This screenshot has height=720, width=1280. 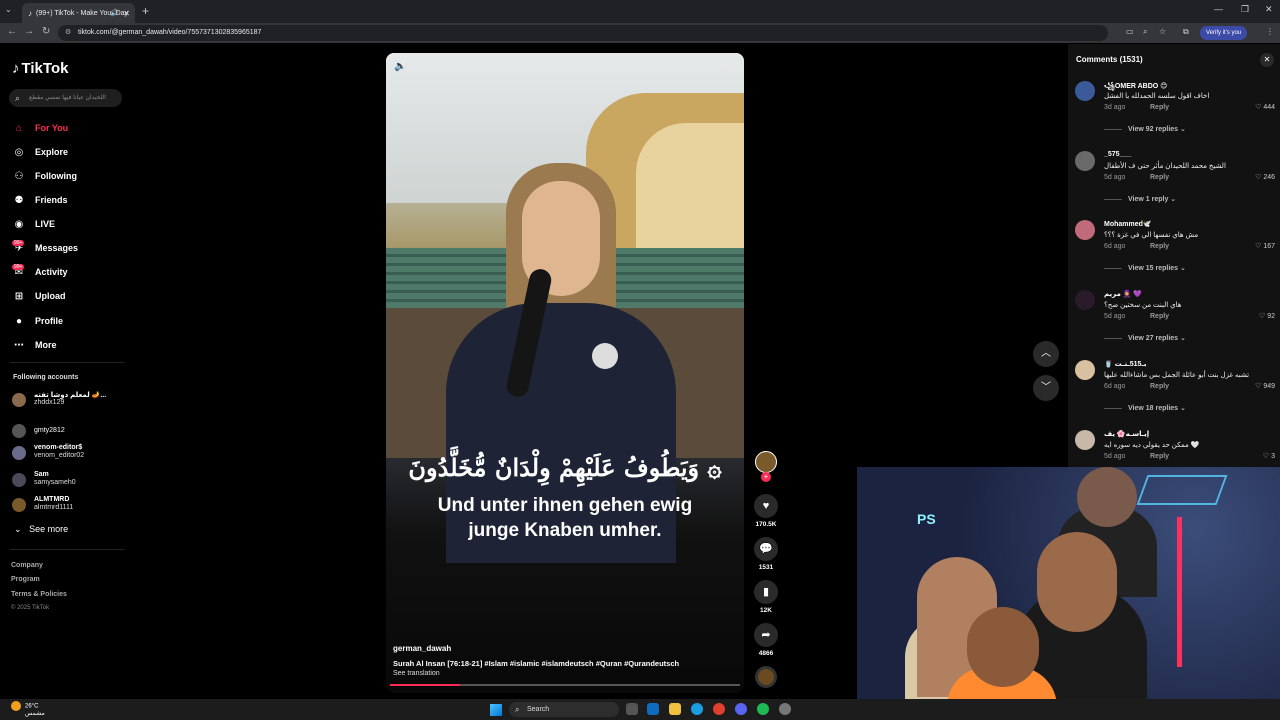 What do you see at coordinates (16, 706) in the screenshot?
I see `sun-icon` at bounding box center [16, 706].